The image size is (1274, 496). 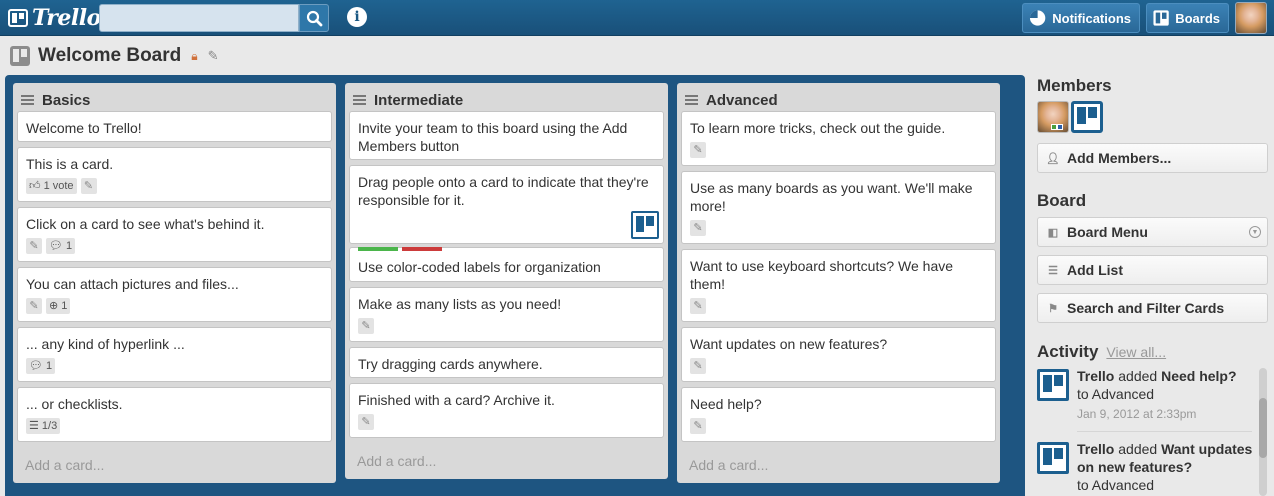 I want to click on user-avatar, so click(x=1251, y=18).